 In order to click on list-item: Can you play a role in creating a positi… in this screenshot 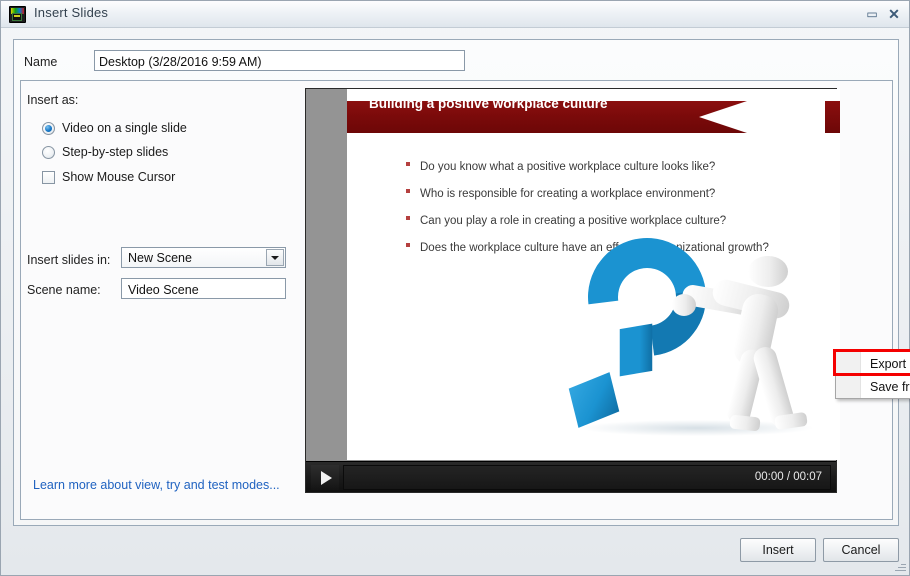, I will do `click(616, 220)`.